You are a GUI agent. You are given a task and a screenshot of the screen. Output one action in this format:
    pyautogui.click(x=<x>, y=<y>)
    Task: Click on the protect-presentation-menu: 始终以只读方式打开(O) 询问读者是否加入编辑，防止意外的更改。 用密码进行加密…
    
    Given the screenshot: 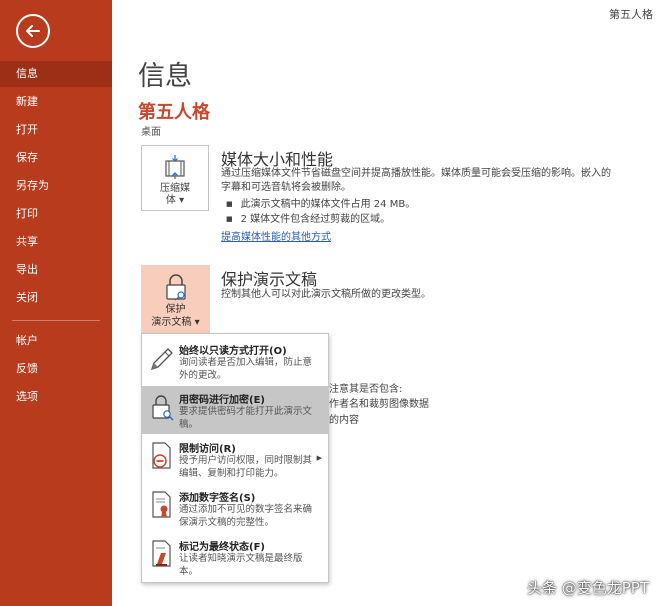 What is the action you would take?
    pyautogui.click(x=235, y=458)
    